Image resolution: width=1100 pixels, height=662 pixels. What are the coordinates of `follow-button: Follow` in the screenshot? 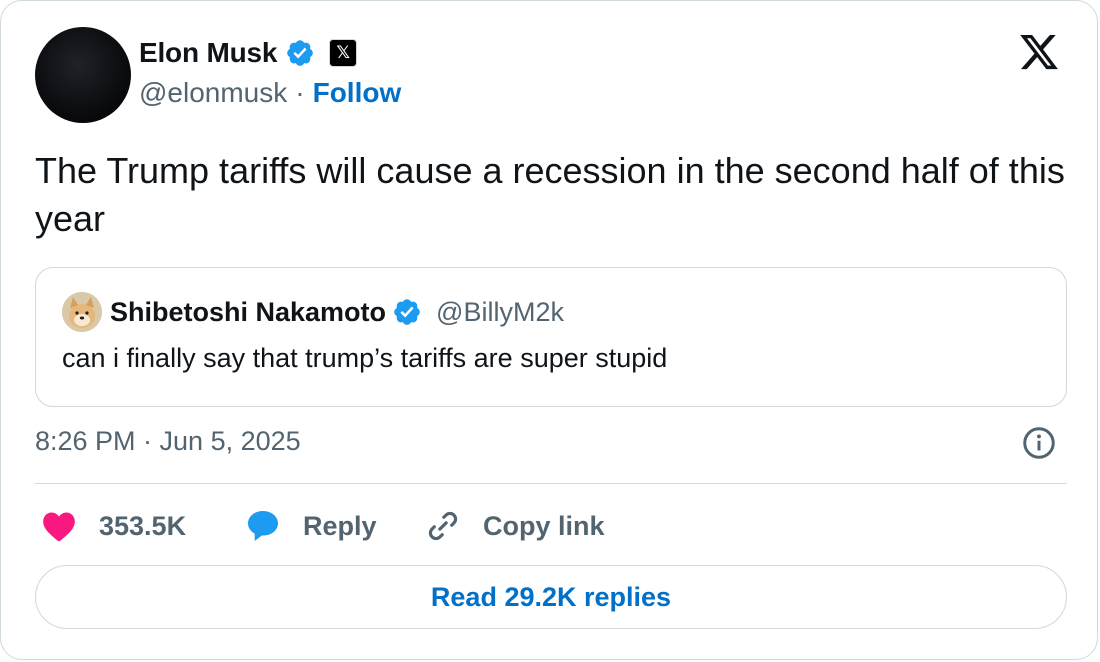 It's located at (357, 93).